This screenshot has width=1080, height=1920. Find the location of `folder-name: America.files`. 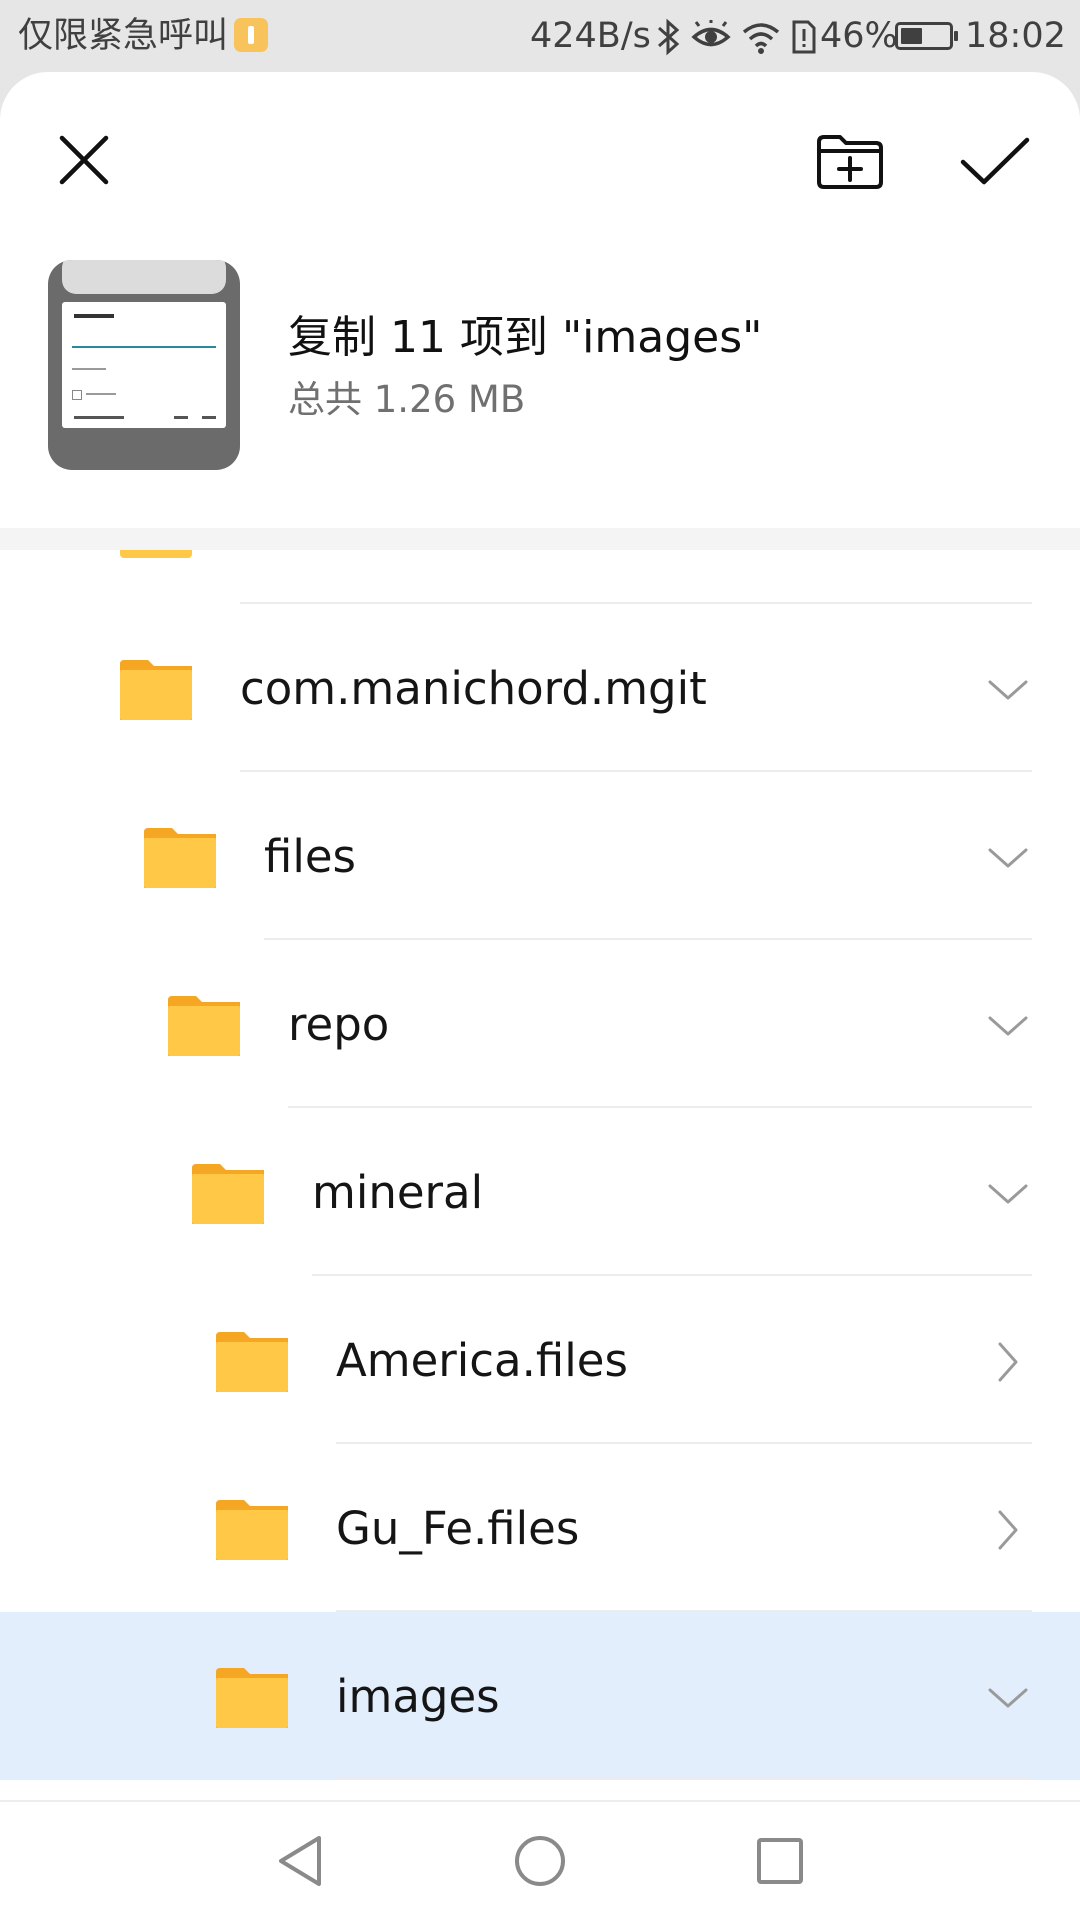

folder-name: America.files is located at coordinates (482, 1360).